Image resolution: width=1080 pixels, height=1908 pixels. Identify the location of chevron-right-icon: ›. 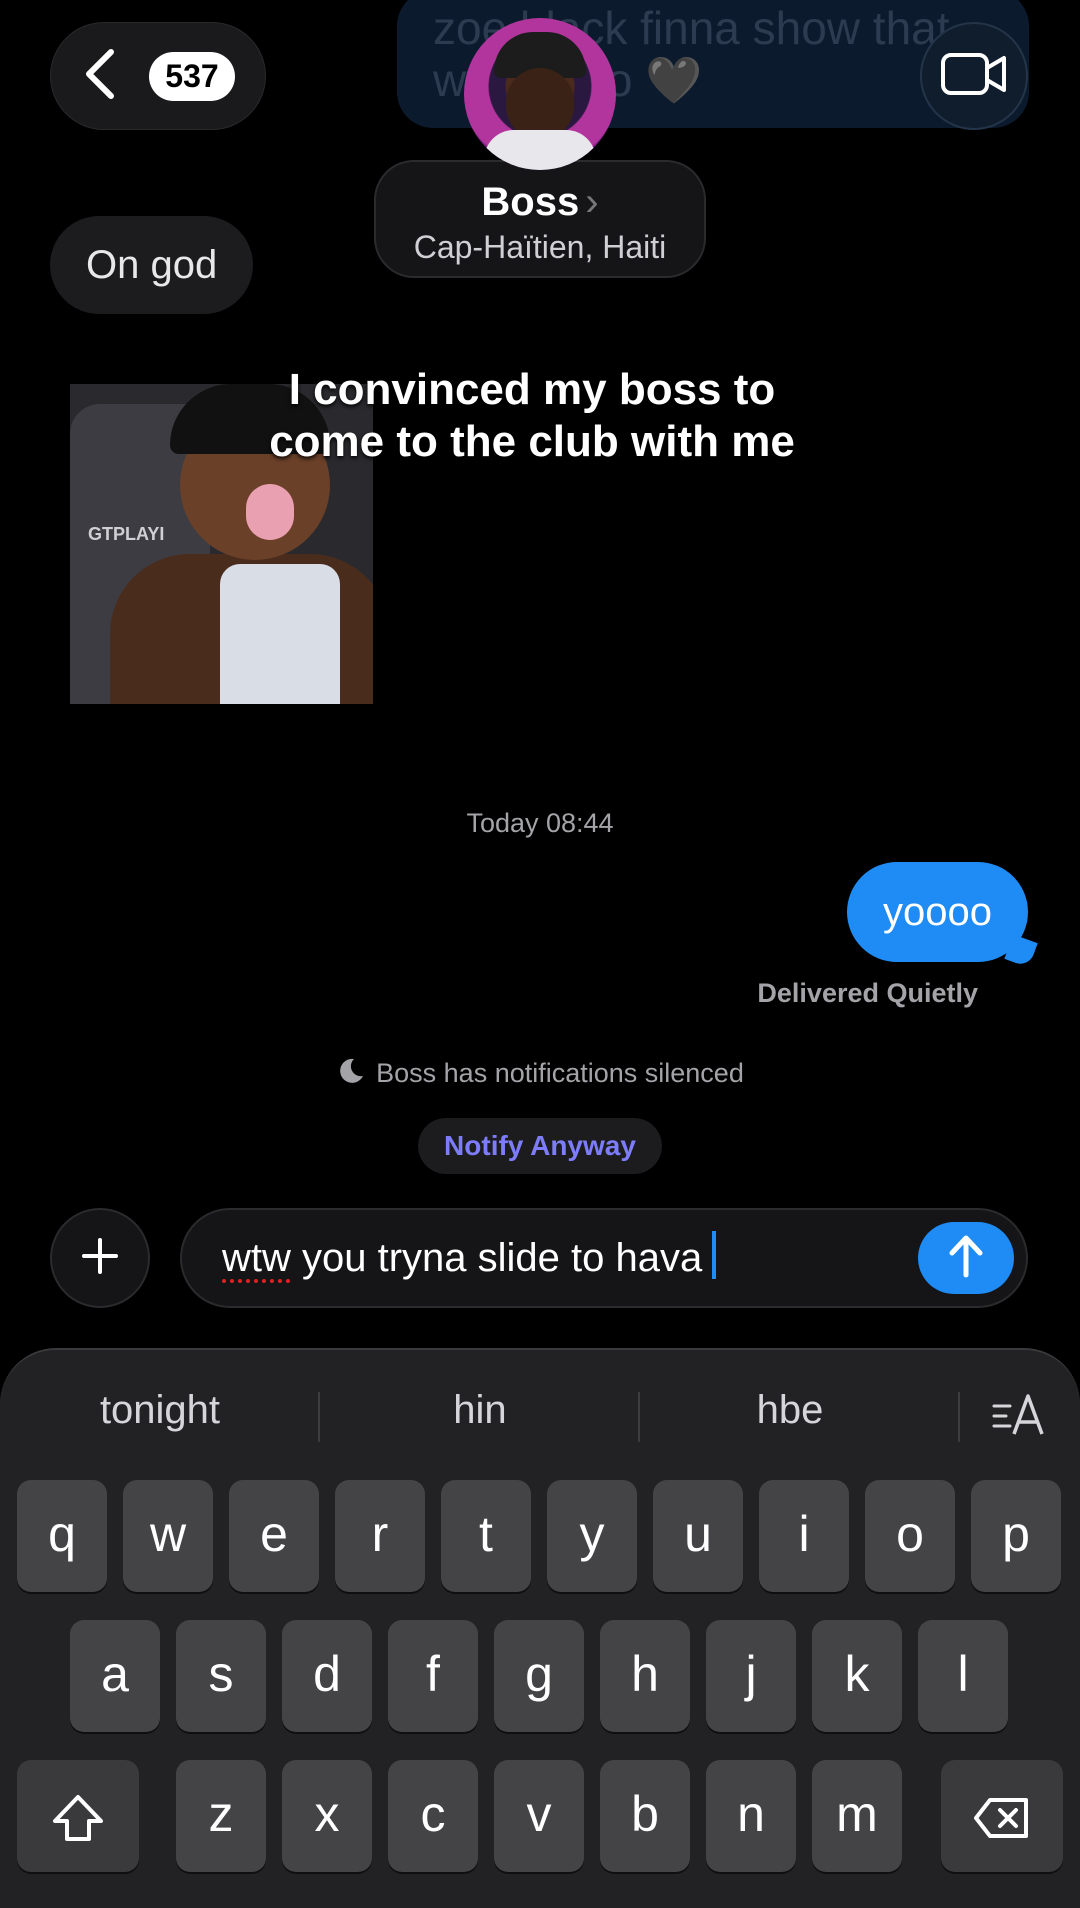
(592, 202).